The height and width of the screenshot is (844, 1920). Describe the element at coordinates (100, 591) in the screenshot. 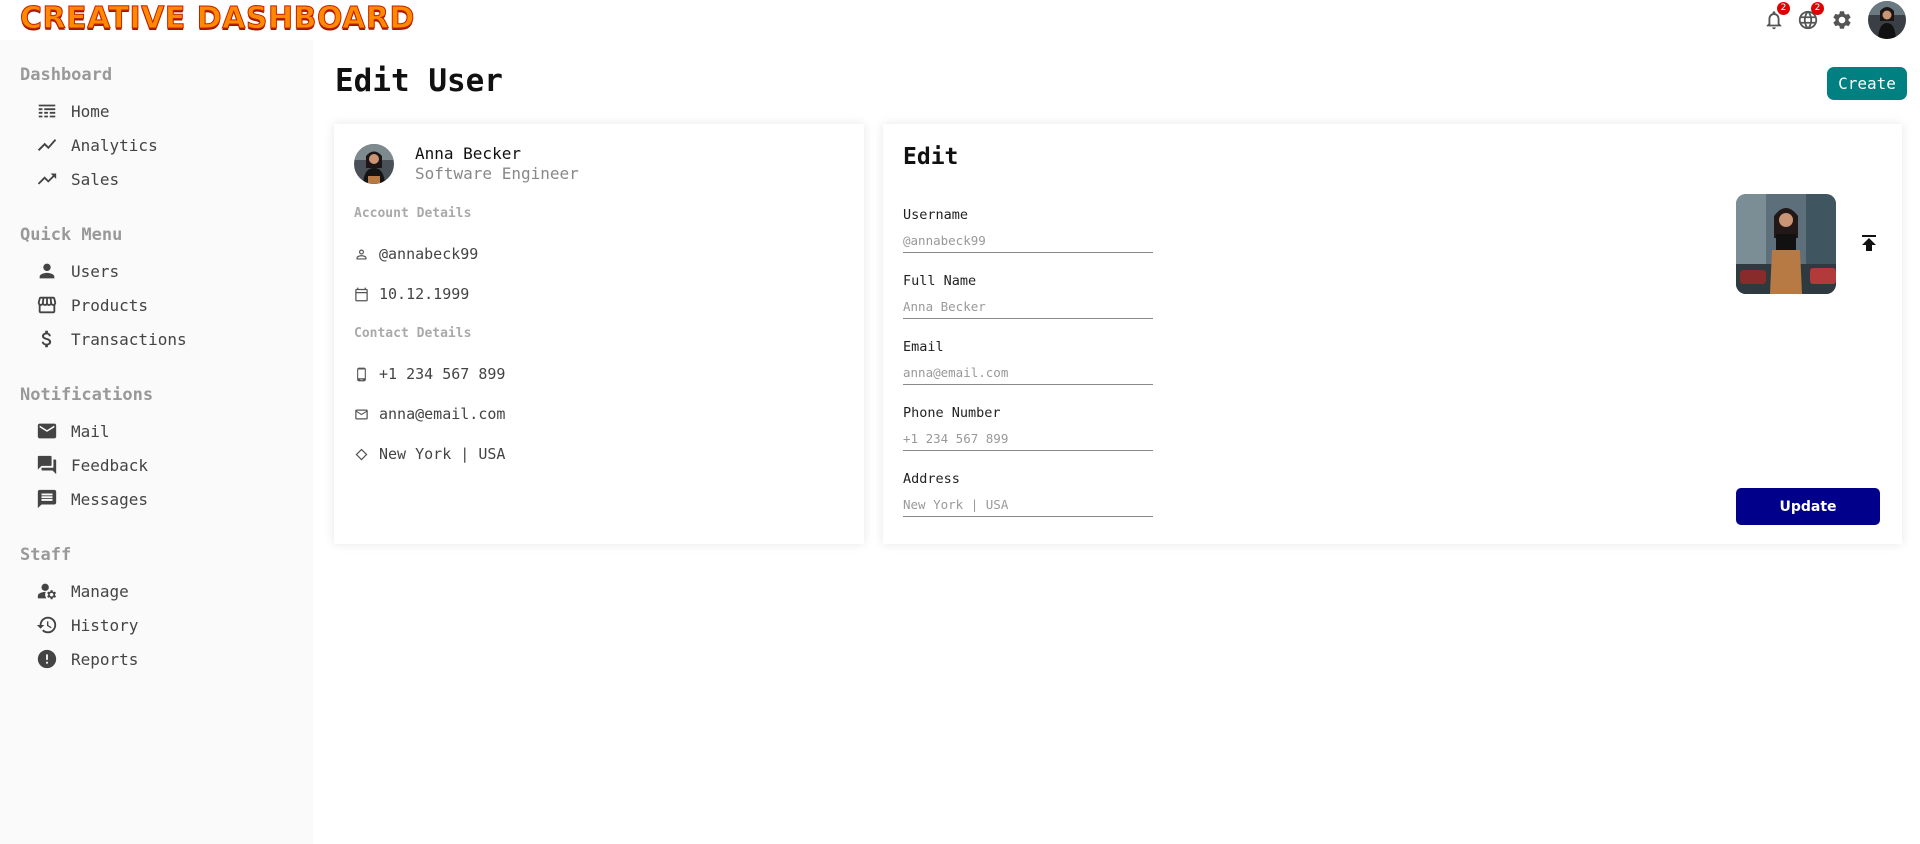

I see `sidebar-item-label: Manage` at that location.